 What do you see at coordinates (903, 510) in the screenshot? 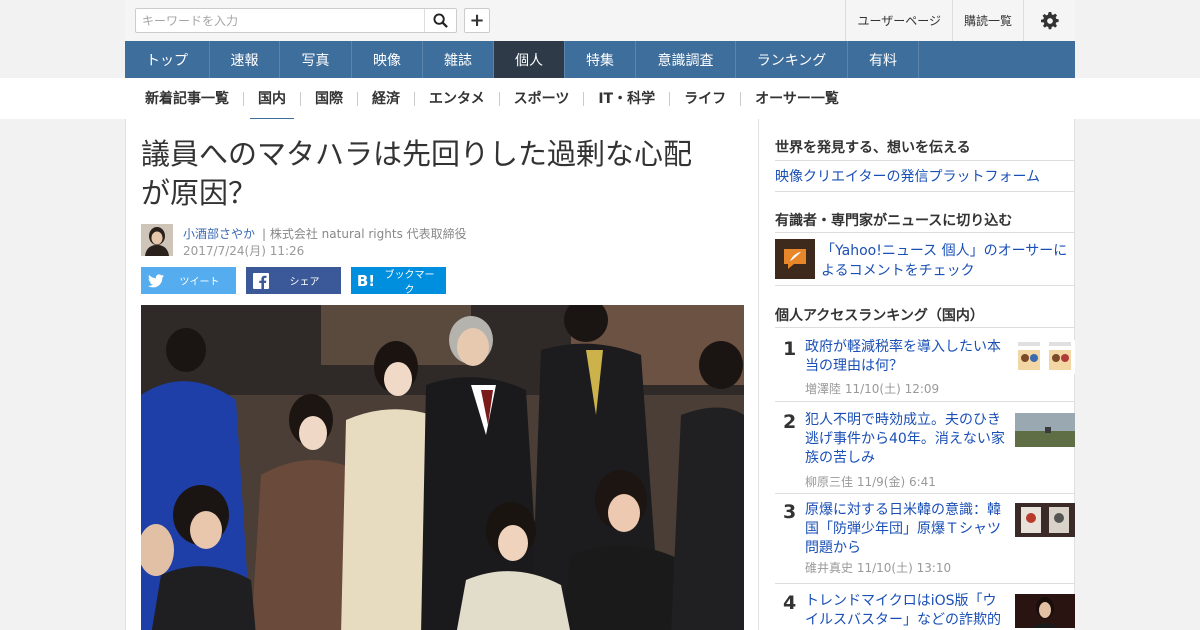
I see `title-line: 原爆に対する日米韓の意識：韓` at bounding box center [903, 510].